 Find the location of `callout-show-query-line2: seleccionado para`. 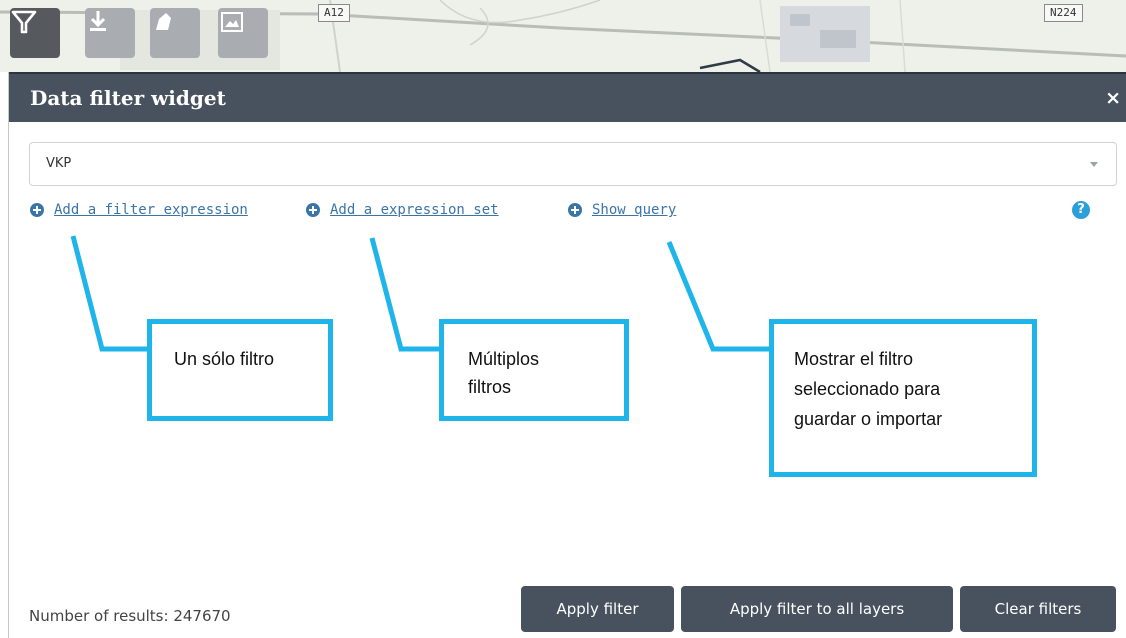

callout-show-query-line2: seleccionado para is located at coordinates (867, 389).